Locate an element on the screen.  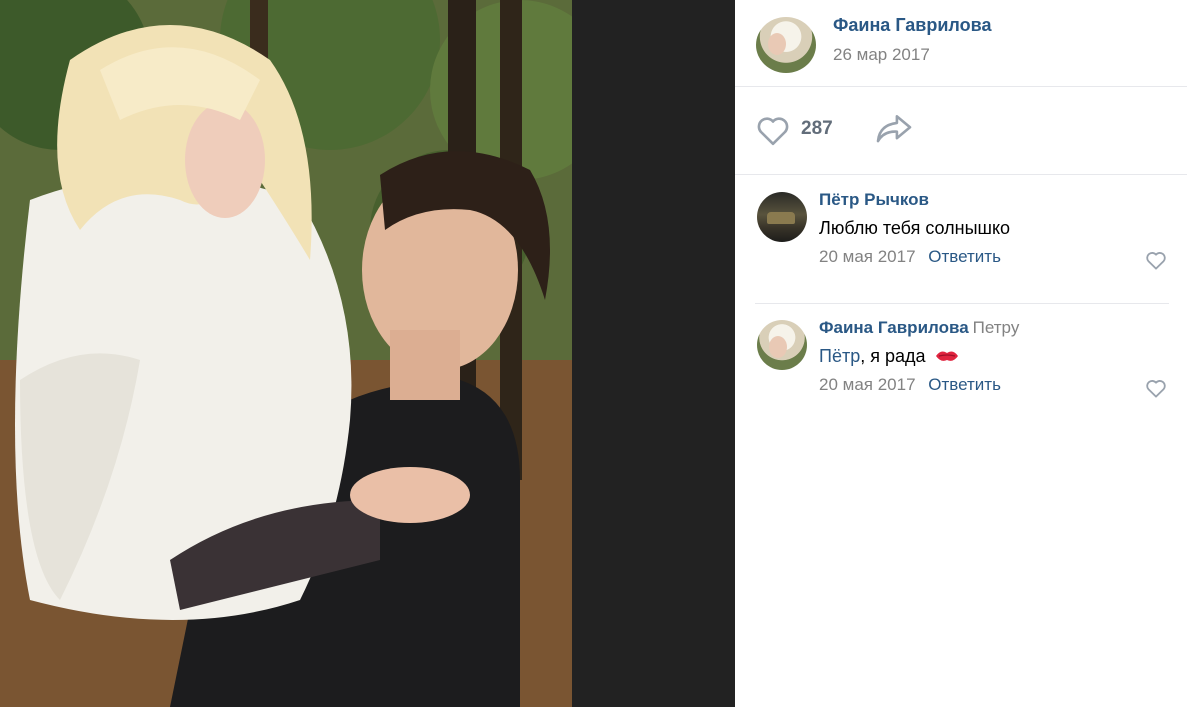
commenter-name: Фаина Гаврилова Петру is located at coordinates (919, 328).